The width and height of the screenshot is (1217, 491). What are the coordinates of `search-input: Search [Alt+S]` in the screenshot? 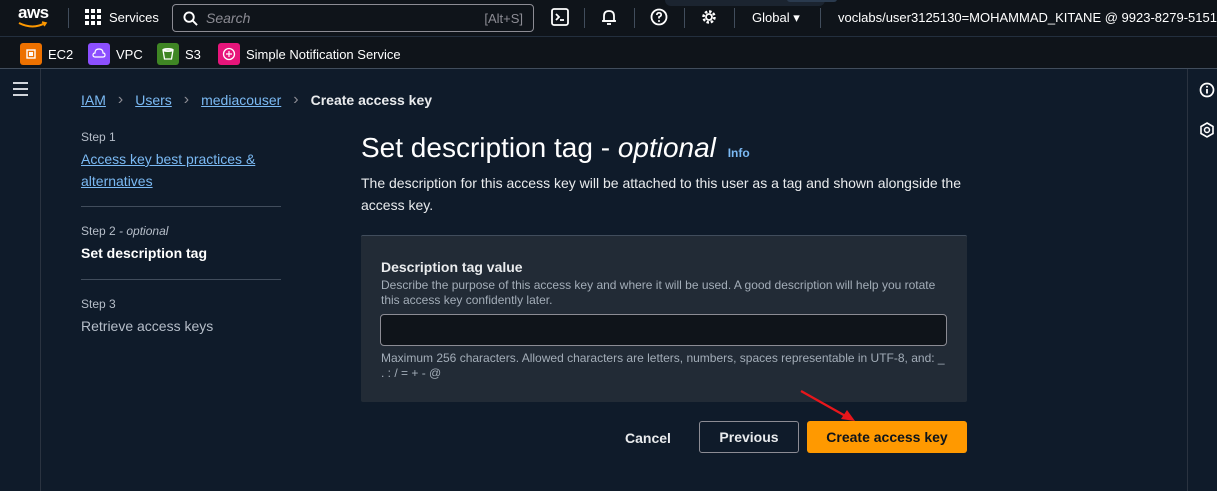 It's located at (353, 18).